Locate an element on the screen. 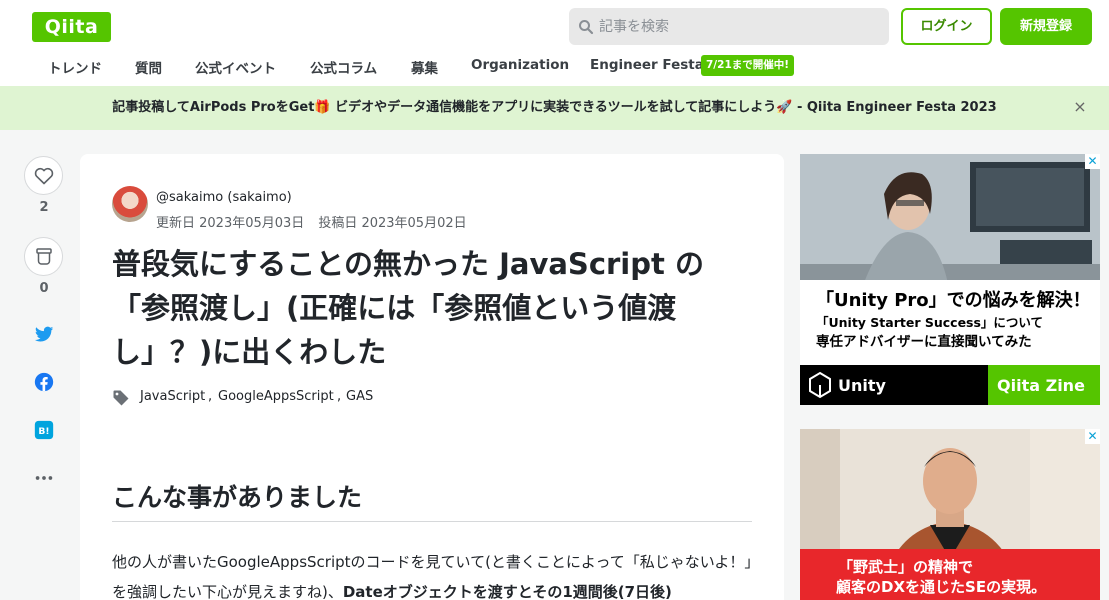 Image resolution: width=1109 pixels, height=600 pixels. ad-unity-subline: 「Unity Starter Success」について is located at coordinates (929, 322).